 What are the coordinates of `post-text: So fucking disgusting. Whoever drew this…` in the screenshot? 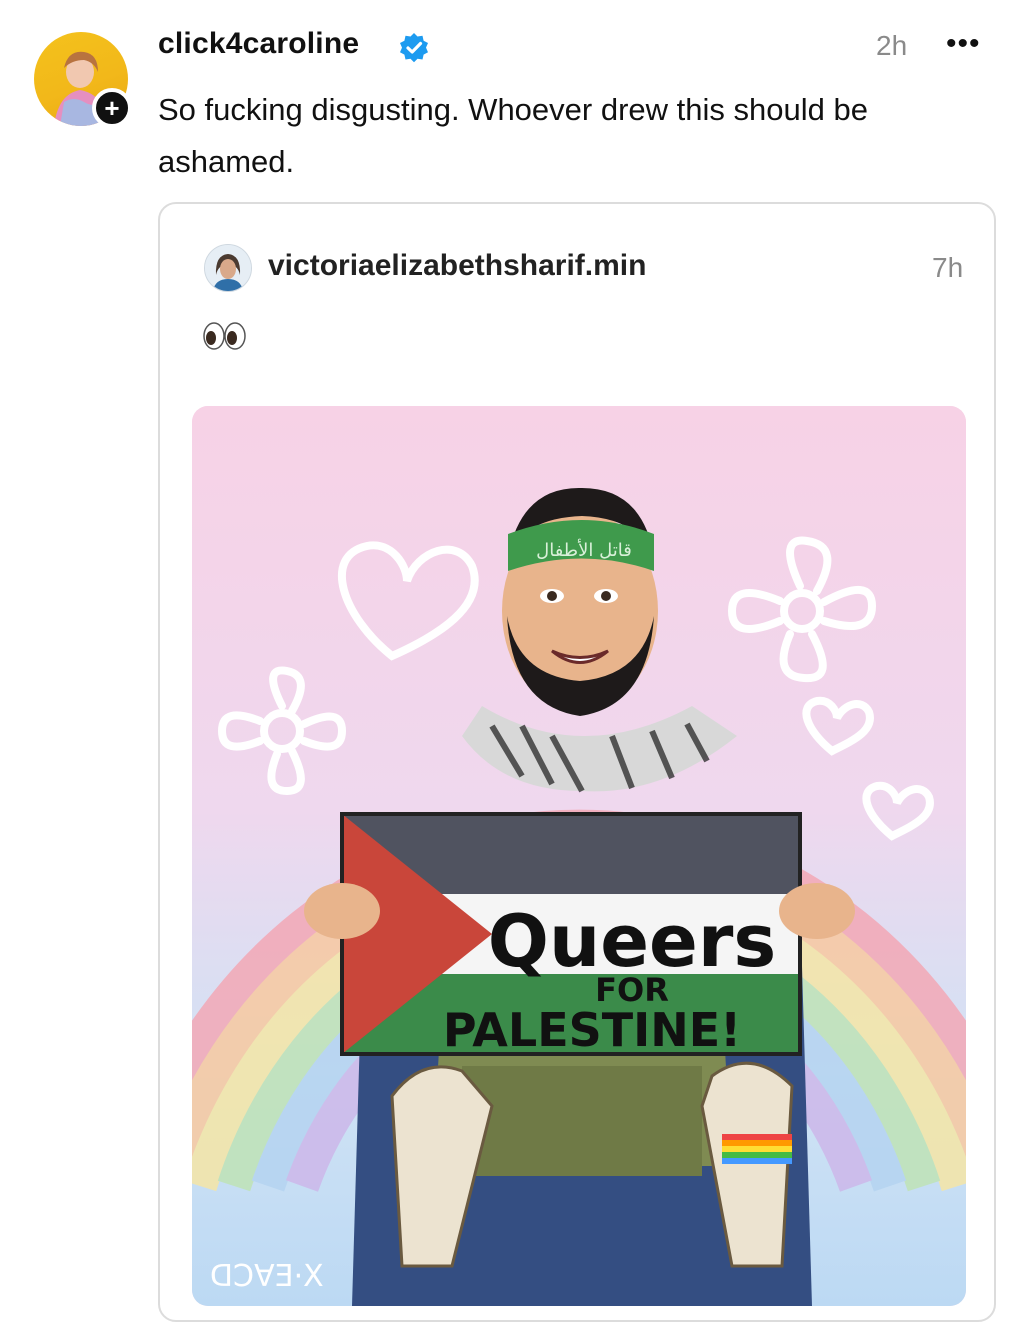 It's located at (513, 135).